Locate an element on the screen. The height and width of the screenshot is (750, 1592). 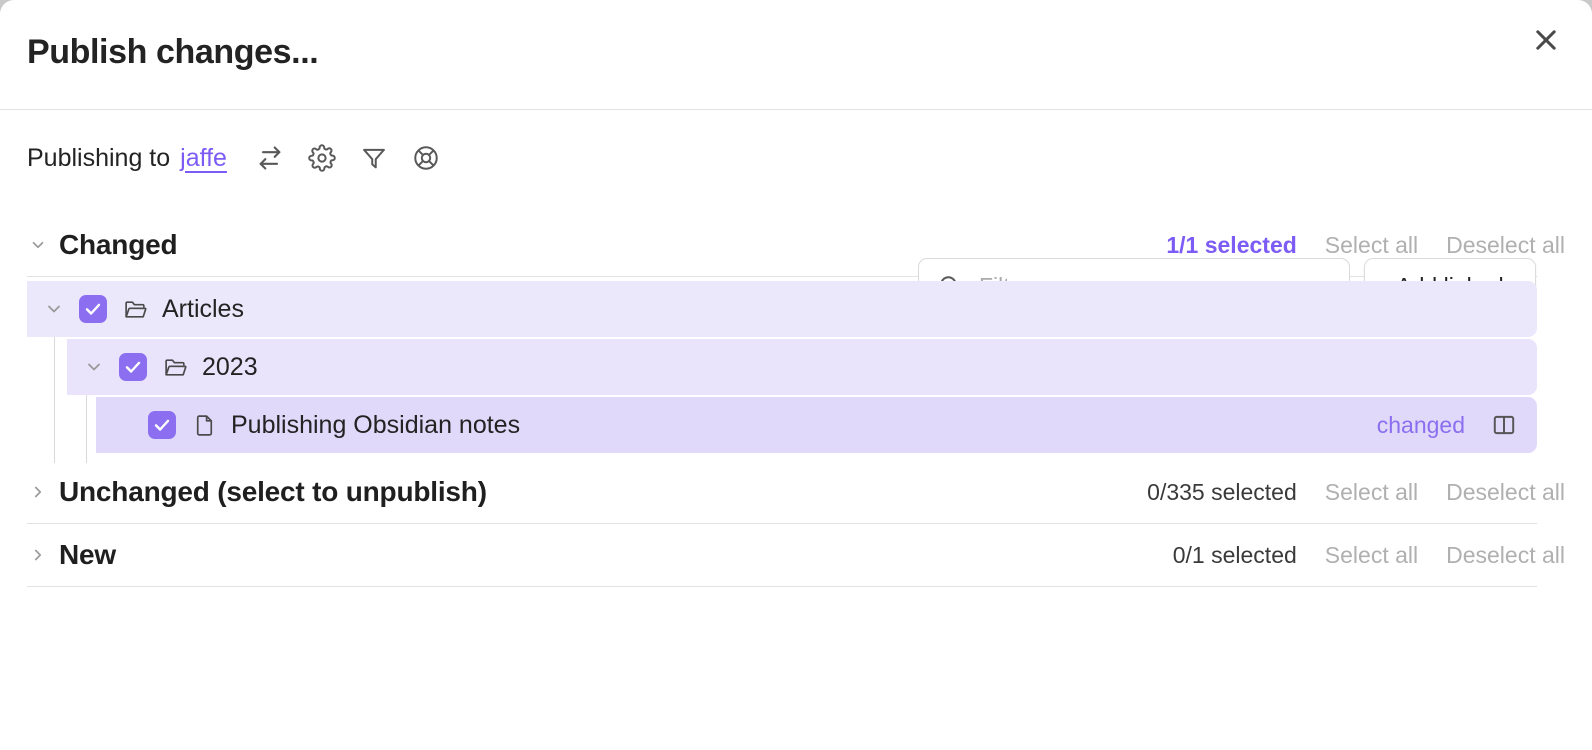
selected-count: 1/1 selected is located at coordinates (1231, 244).